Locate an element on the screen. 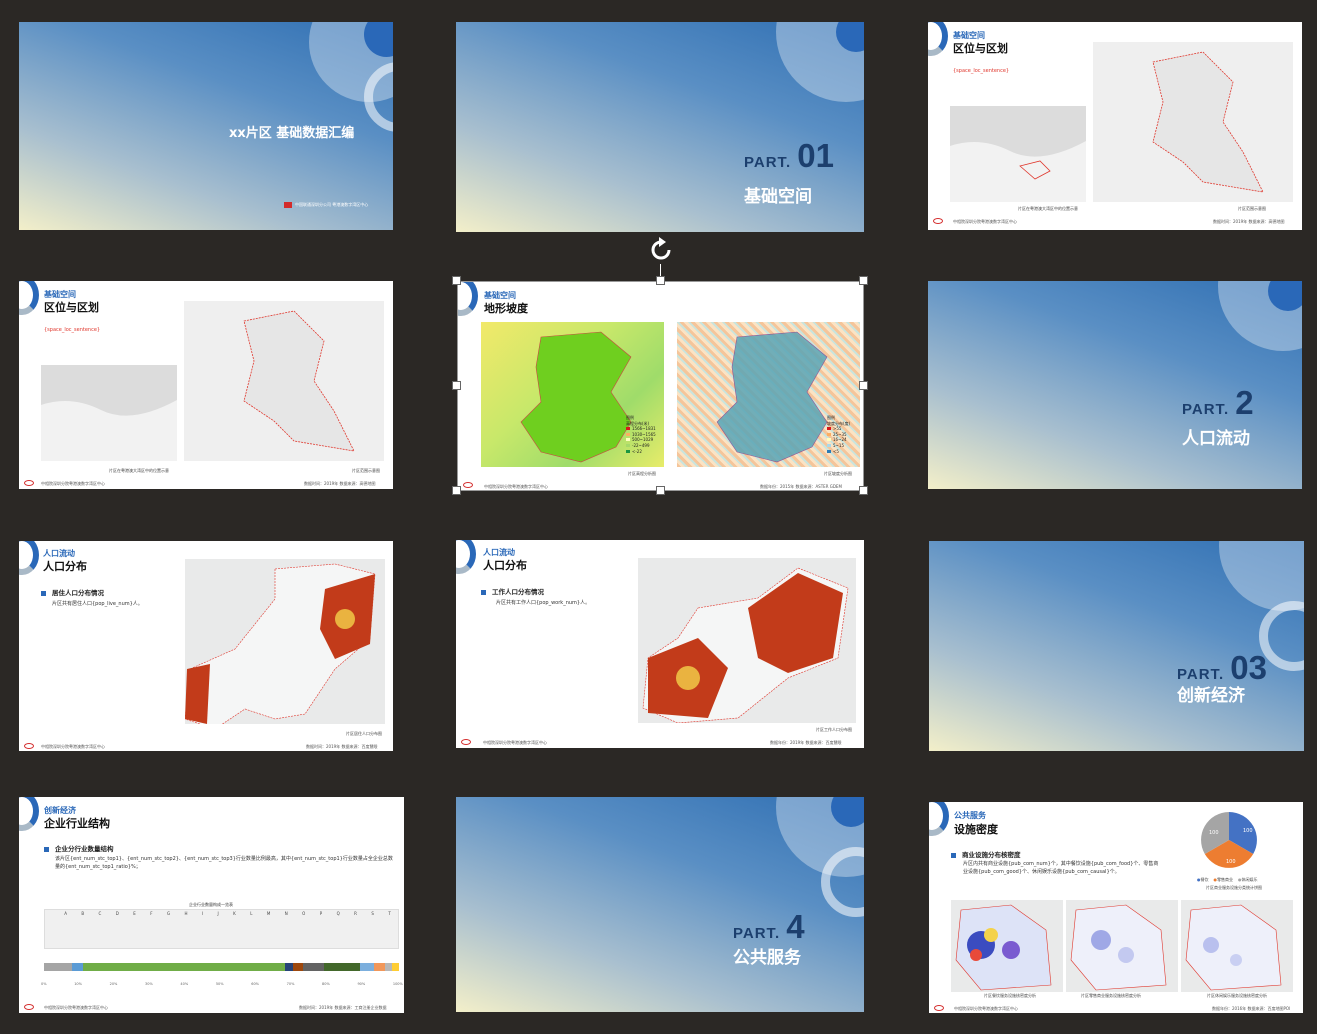 Image resolution: width=1317 pixels, height=1034 pixels. slide-9-thumbnail: PART. 03 创新经济 is located at coordinates (1116, 646).